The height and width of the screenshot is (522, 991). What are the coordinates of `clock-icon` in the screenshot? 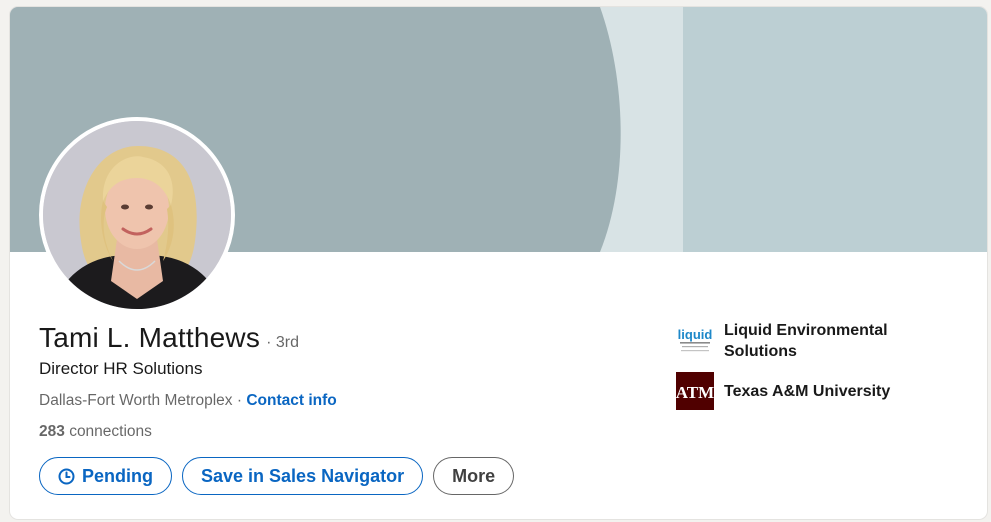 It's located at (66, 476).